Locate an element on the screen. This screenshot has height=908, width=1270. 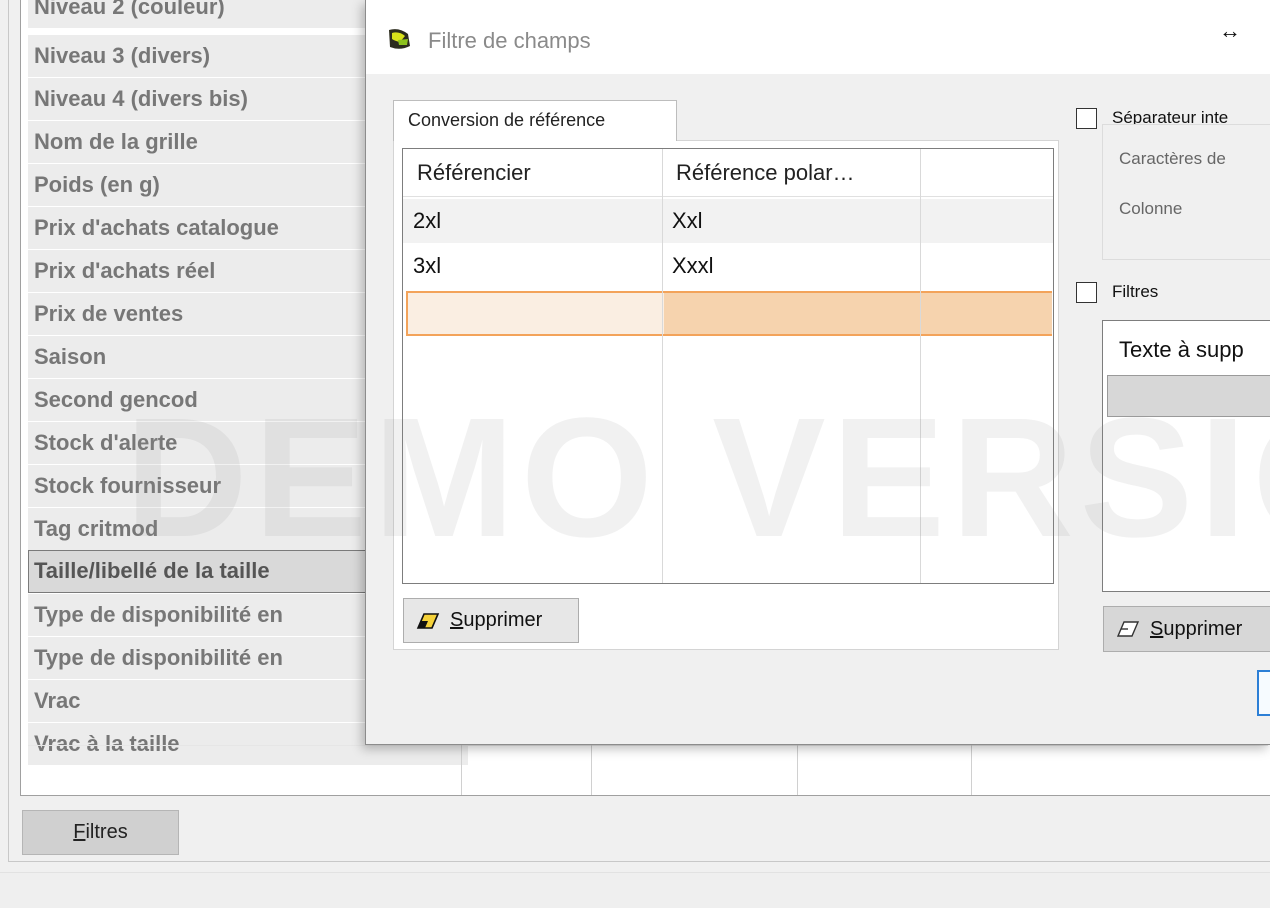
list-item-label: Niveau 2 (couleur) is located at coordinates (129, 9).